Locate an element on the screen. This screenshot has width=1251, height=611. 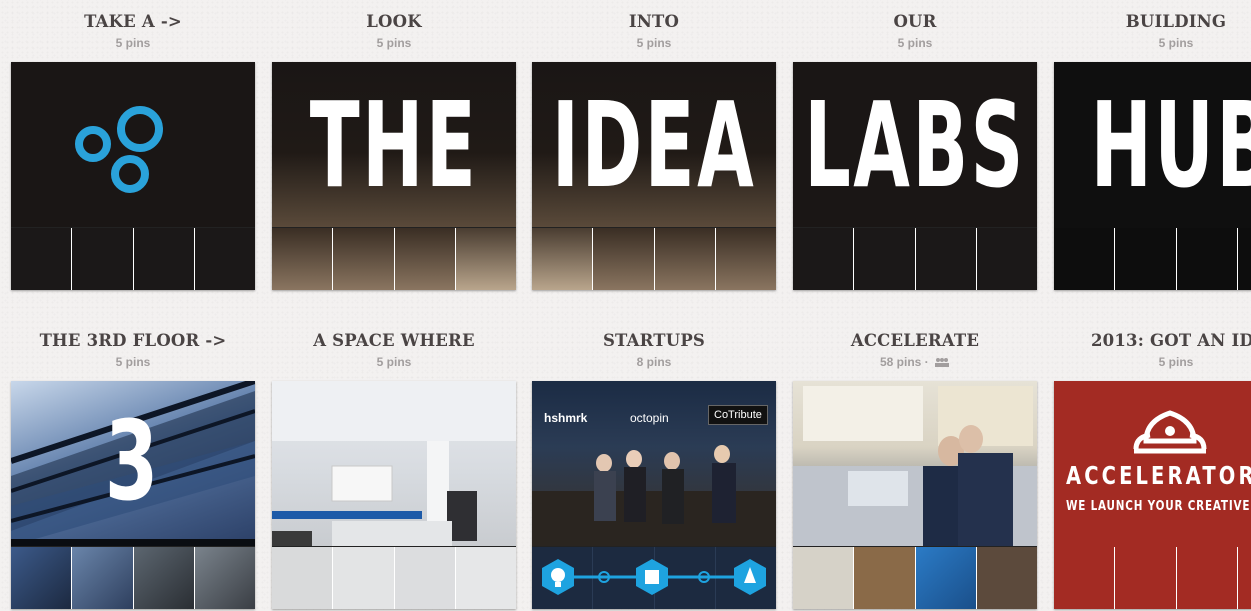
team-meeting-photo is located at coordinates (915, 466).